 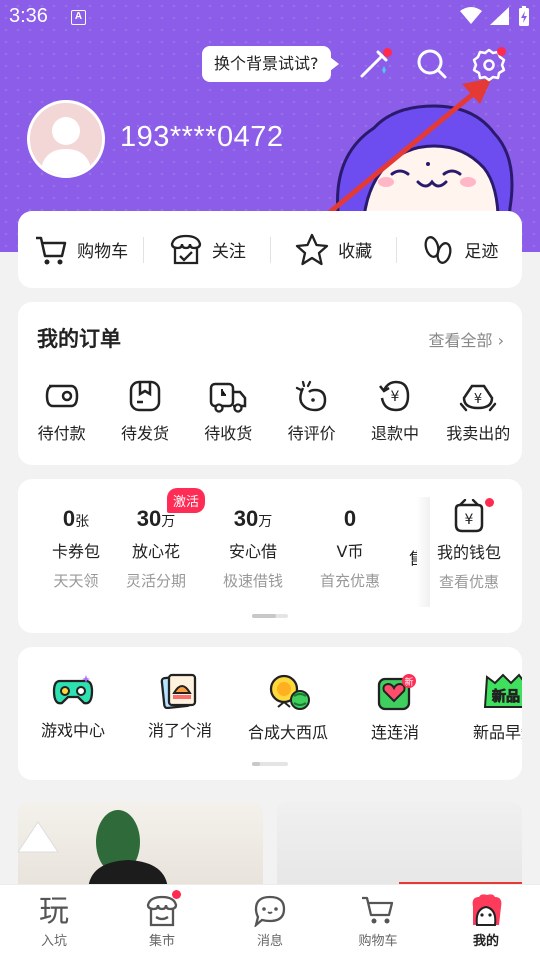 I want to click on nav-play: 玩 入坑, so click(x=54, y=922).